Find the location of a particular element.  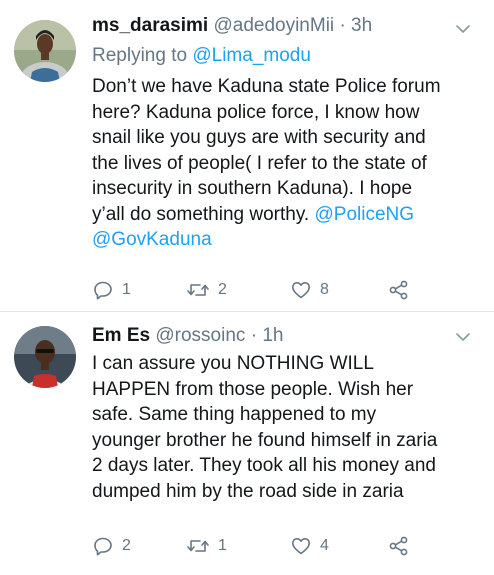

reply-to-handle-link: @Lima_modu is located at coordinates (251, 55).